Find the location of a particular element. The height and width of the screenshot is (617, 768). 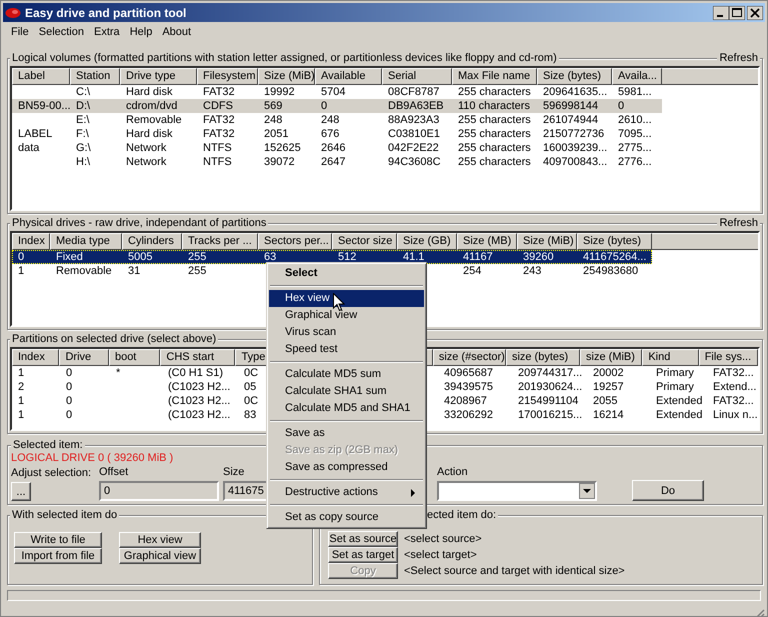

table-cell: 248 is located at coordinates (273, 120).